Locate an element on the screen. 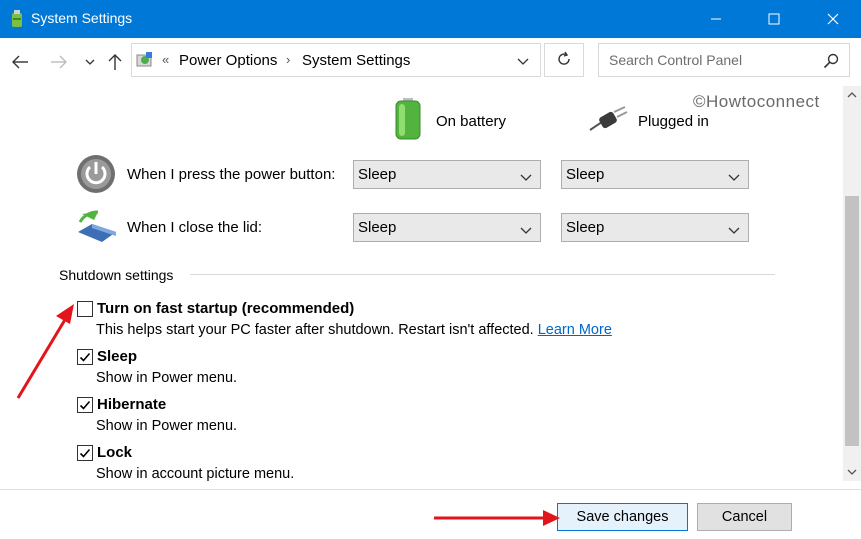 Image resolution: width=861 pixels, height=539 pixels. power-button-plugged-value: Sleep is located at coordinates (585, 174).